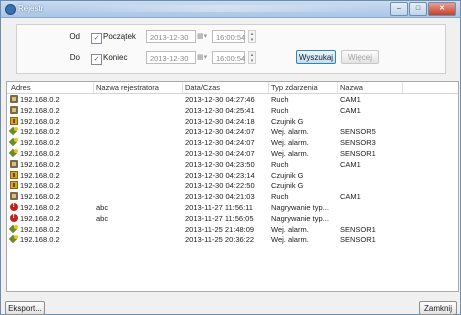 The width and height of the screenshot is (461, 315). Describe the element at coordinates (351, 87) in the screenshot. I see `col-name-header: Nazwa` at that location.